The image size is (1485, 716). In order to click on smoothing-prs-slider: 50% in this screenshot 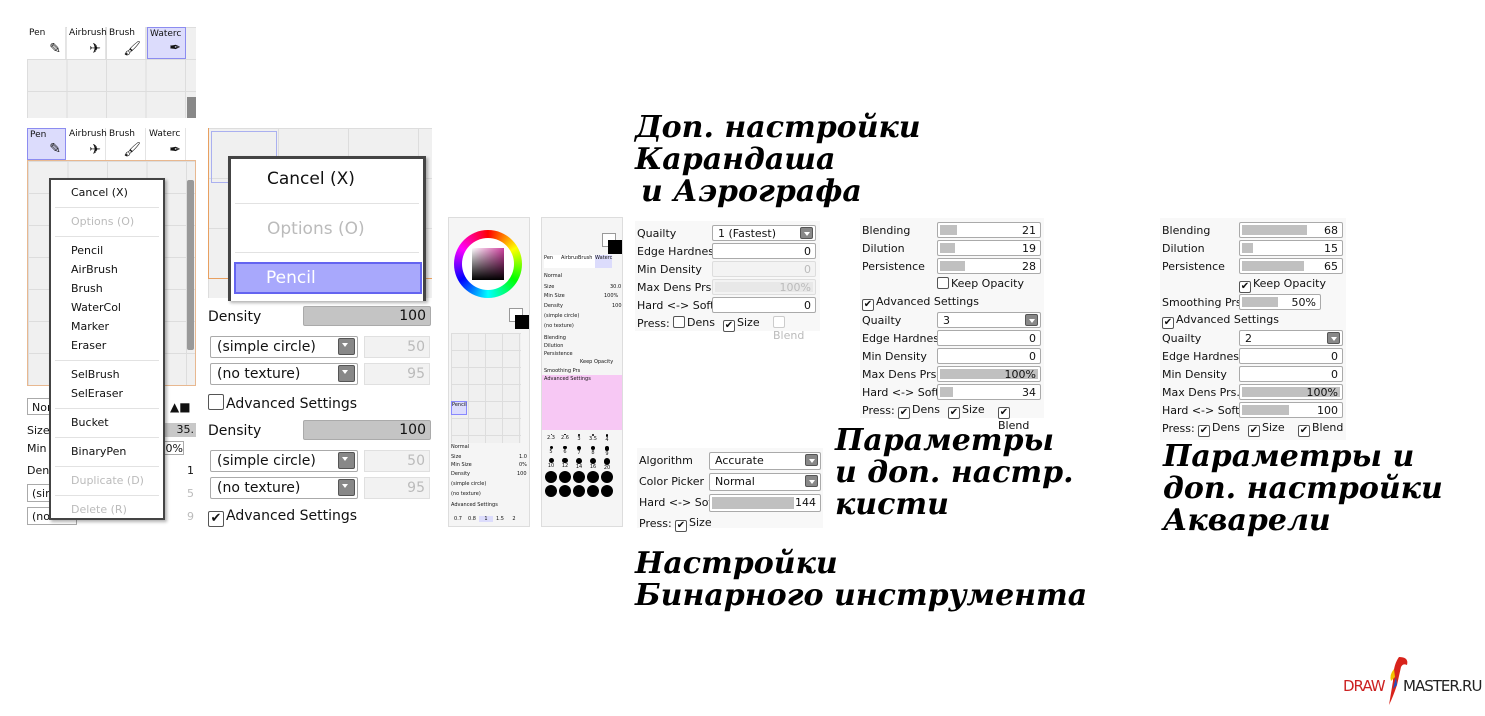, I will do `click(1280, 302)`.